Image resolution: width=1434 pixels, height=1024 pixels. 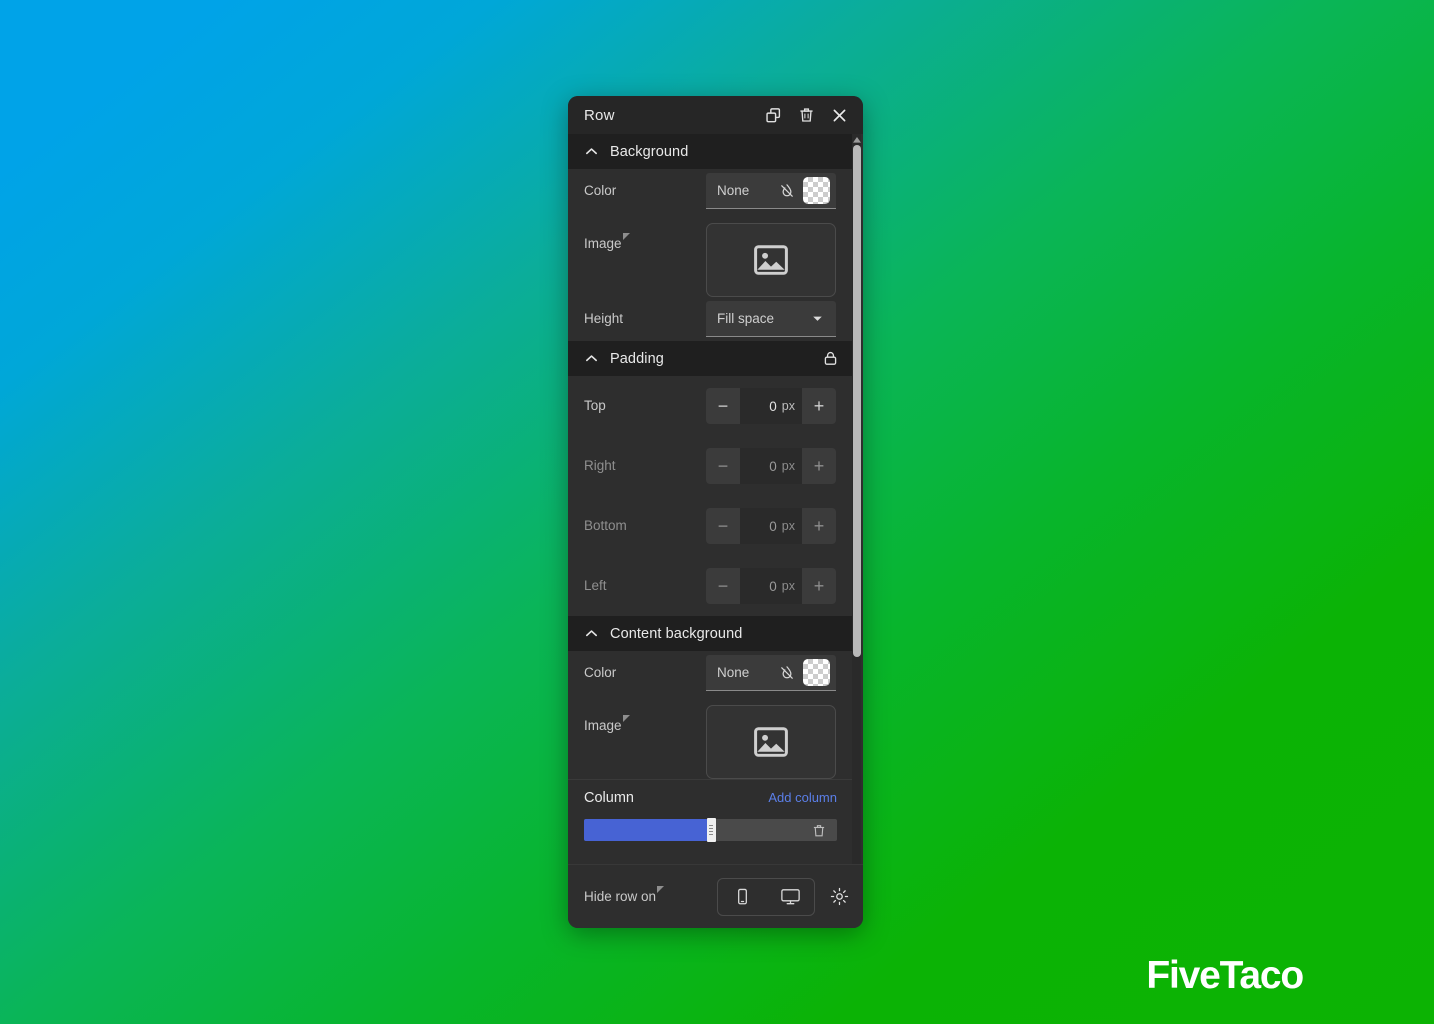 I want to click on duplicate-icon, so click(x=773, y=115).